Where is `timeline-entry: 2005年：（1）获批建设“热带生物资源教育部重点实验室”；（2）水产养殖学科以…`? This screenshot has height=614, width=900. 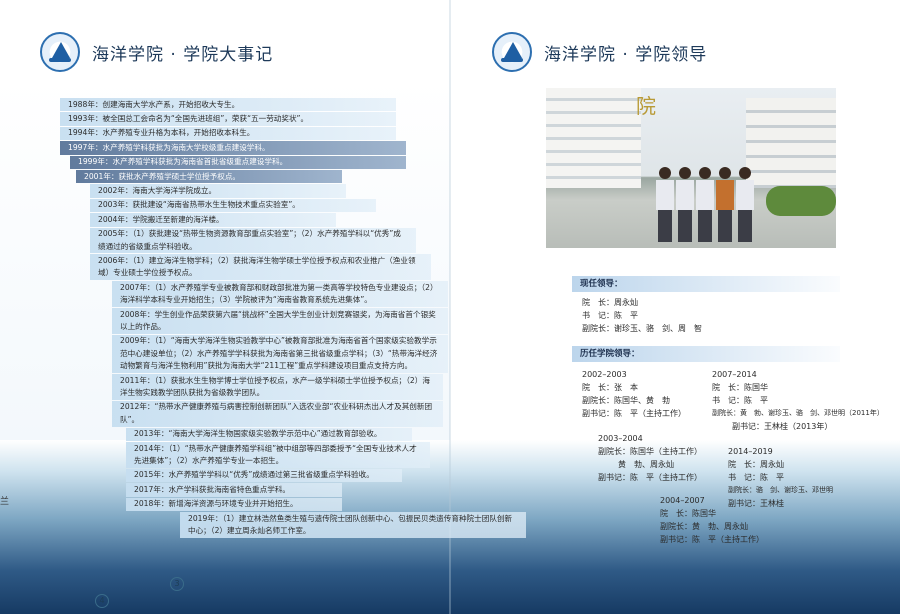 timeline-entry: 2005年：（1）获批建设“热带生物资源教育部重点实验室”；（2）水产养殖学科以… is located at coordinates (253, 240).